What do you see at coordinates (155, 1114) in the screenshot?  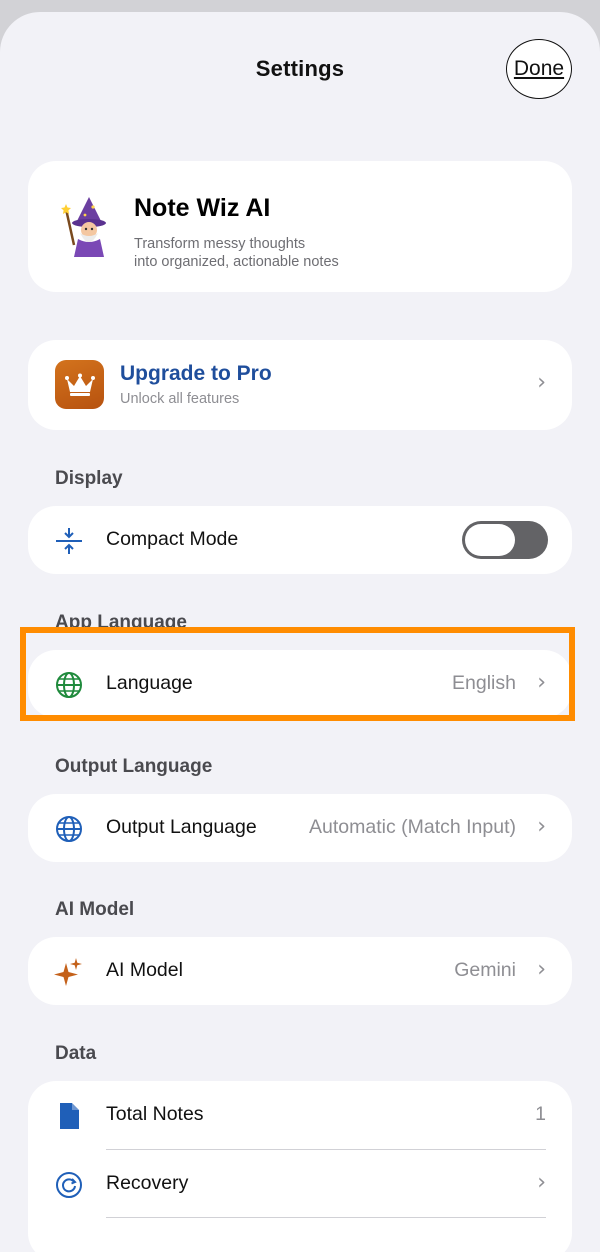 I see `total-notes-label: Total Notes` at bounding box center [155, 1114].